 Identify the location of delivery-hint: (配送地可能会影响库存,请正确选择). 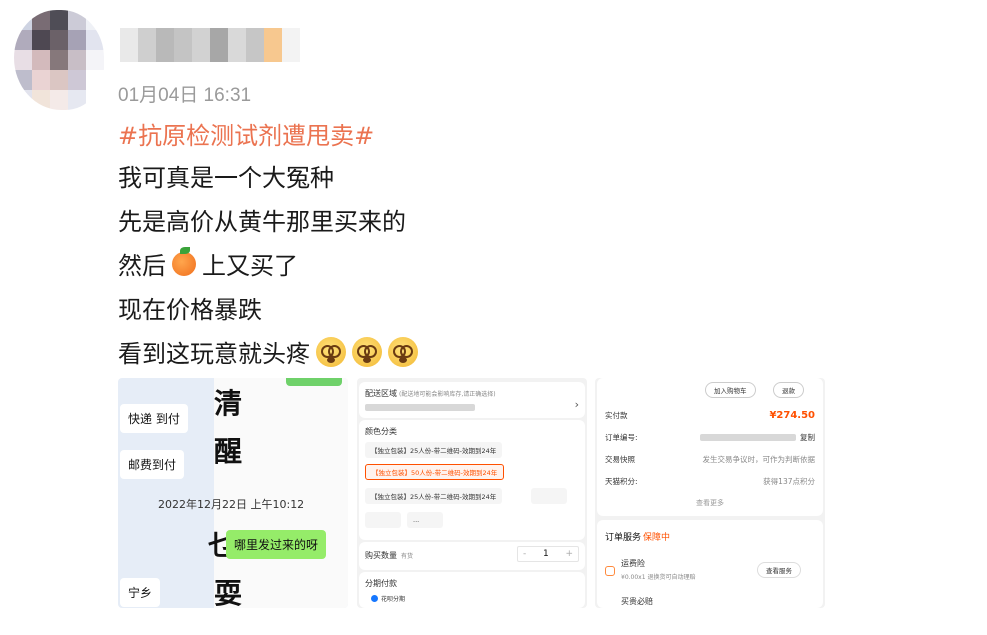
(447, 394).